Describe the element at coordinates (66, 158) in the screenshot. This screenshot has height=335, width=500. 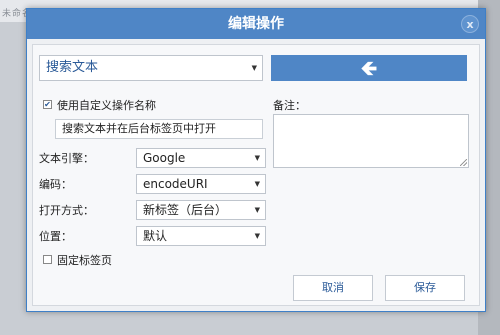
I see `search-engine-label: 文本引擎：` at that location.